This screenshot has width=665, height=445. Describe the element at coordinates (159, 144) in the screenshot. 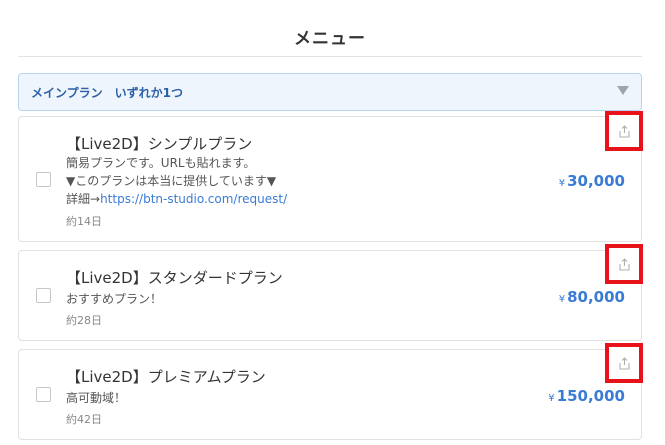

I see `plan-name: 【Live2D】シンプルプラン` at that location.